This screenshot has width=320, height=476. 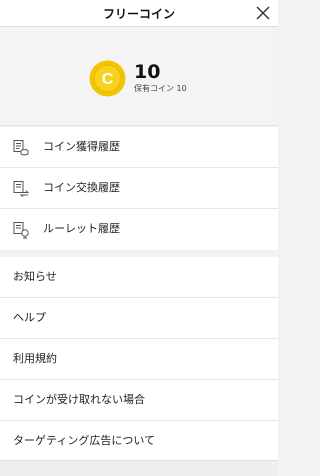 I want to click on coin-earn-history-icon, so click(x=21, y=148).